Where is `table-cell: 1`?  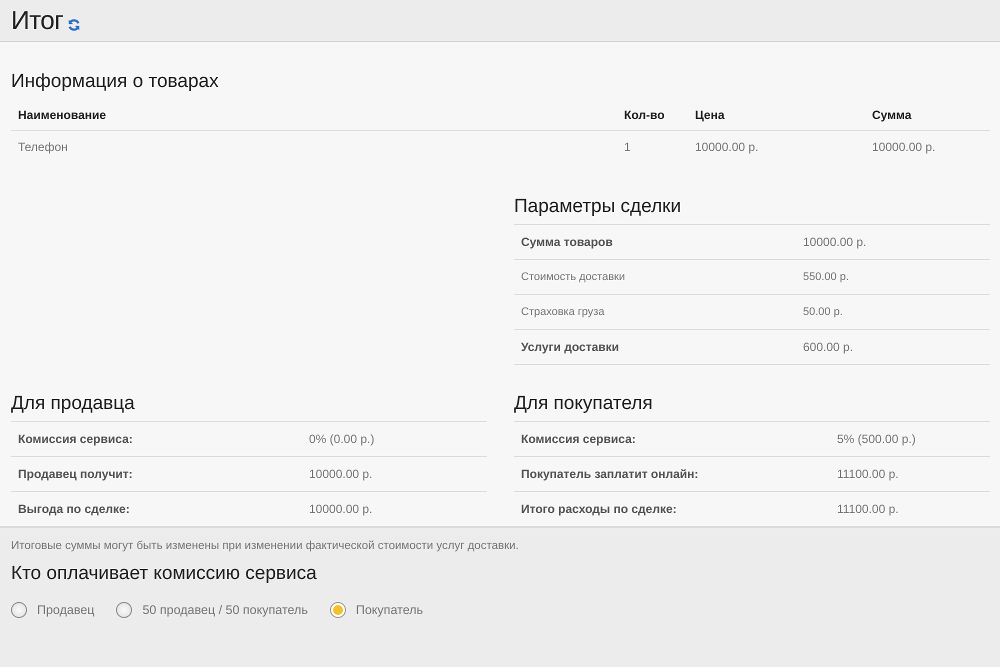 table-cell: 1 is located at coordinates (652, 146).